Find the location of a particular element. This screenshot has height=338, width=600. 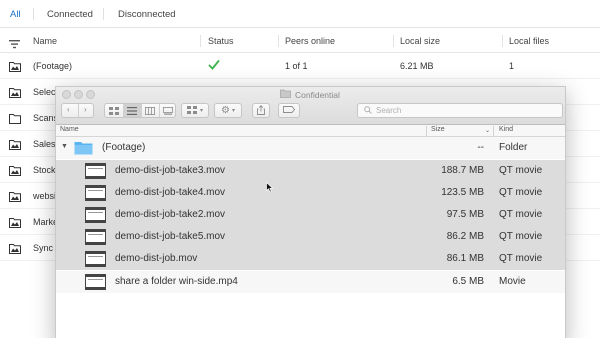

folder-name: Selec is located at coordinates (44, 92).